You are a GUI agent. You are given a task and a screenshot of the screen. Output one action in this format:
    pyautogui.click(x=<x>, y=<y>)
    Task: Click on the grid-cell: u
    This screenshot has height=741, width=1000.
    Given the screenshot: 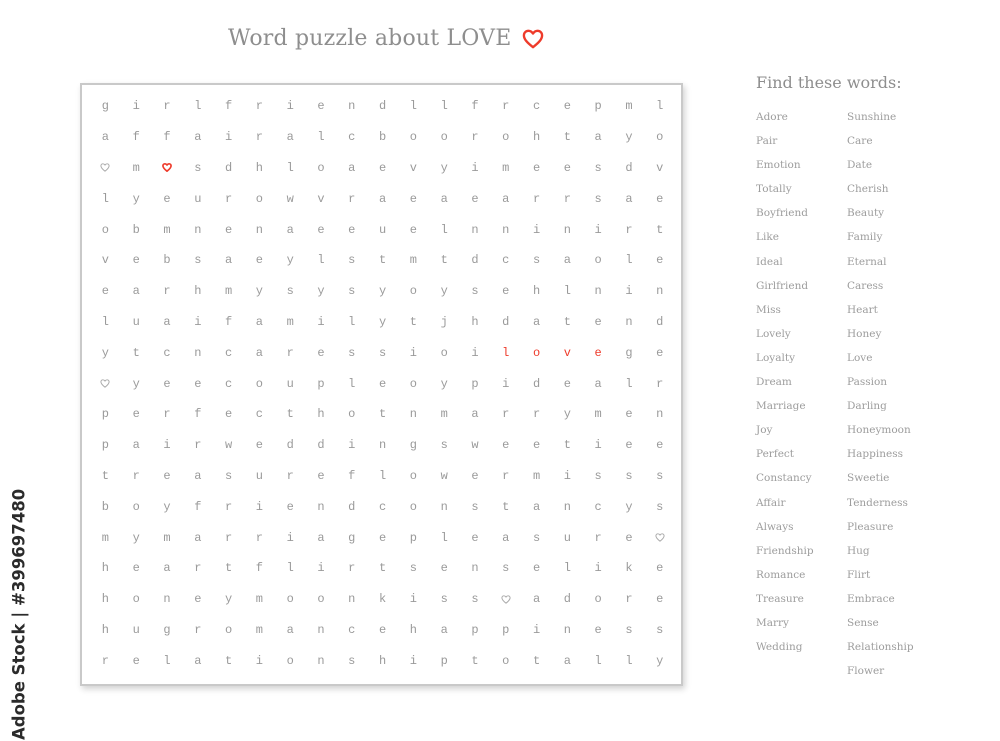 What is the action you would take?
    pyautogui.click(x=259, y=476)
    